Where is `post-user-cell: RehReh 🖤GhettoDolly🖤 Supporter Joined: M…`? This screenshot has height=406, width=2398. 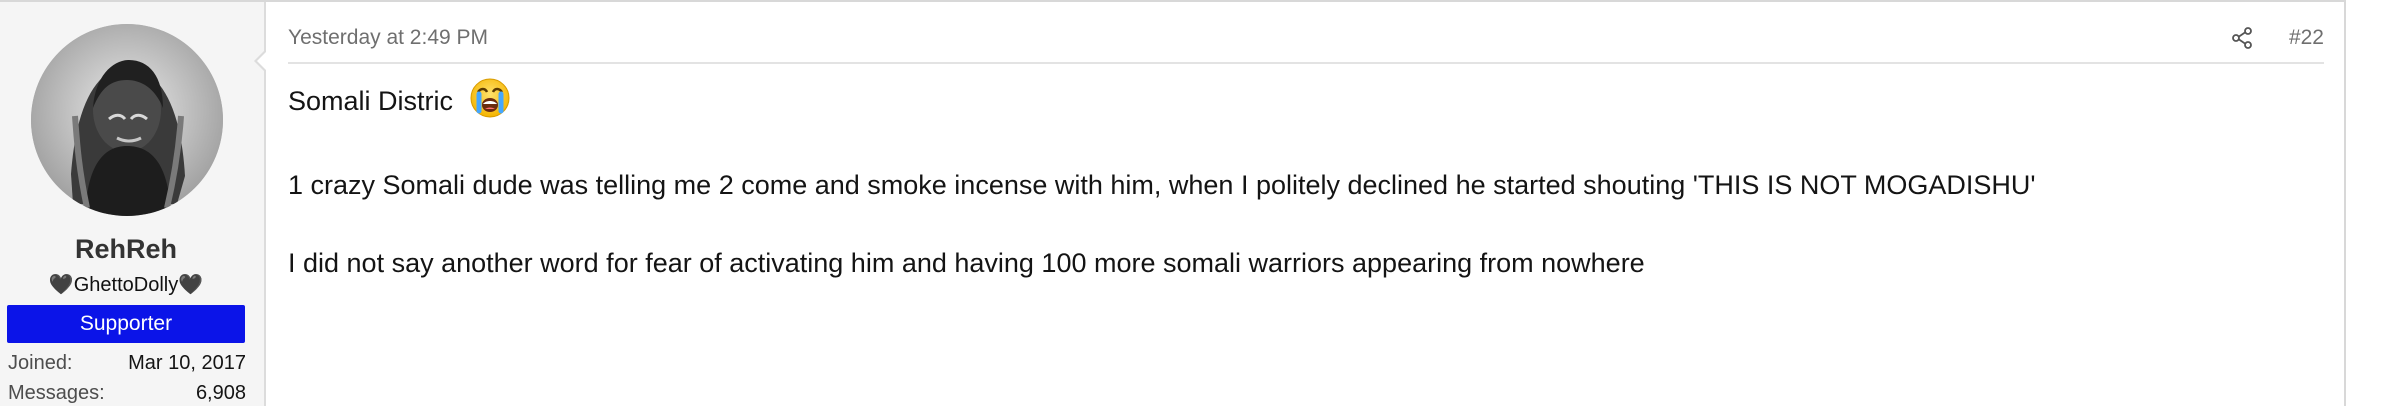 post-user-cell: RehReh 🖤GhettoDolly🖤 Supporter Joined: M… is located at coordinates (133, 204).